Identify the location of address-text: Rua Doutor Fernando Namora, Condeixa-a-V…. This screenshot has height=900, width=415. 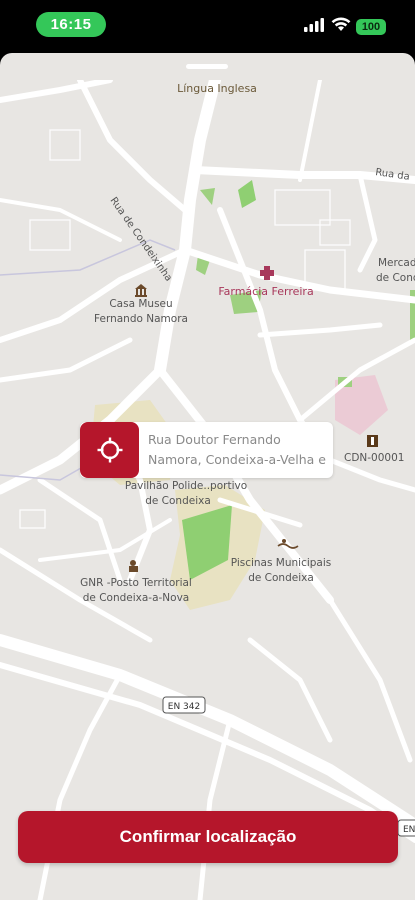
(237, 449).